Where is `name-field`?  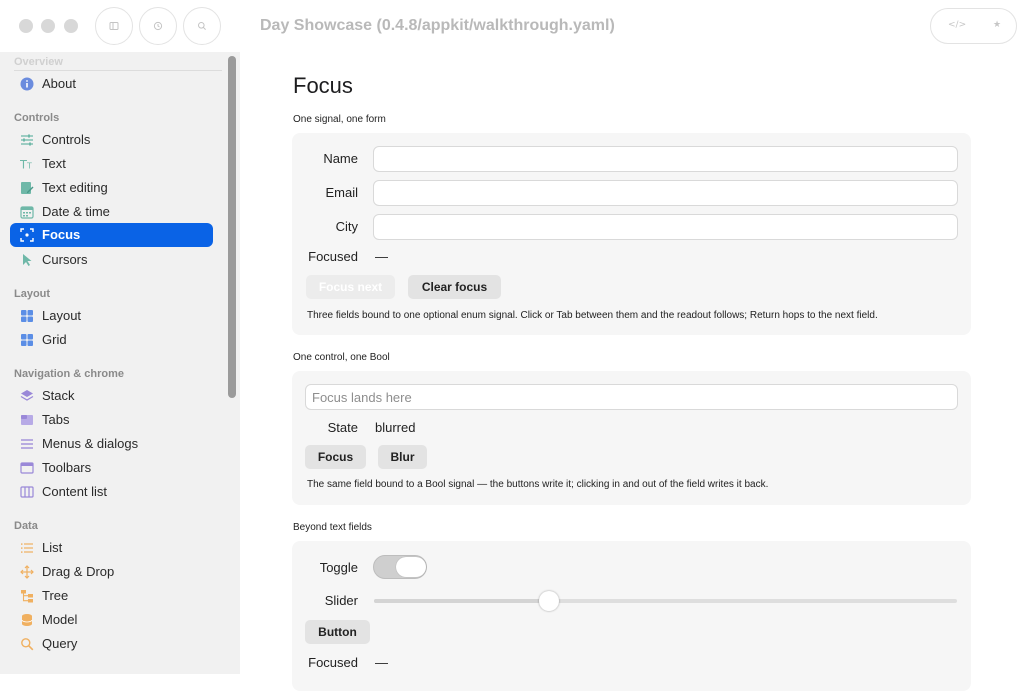 name-field is located at coordinates (665, 159).